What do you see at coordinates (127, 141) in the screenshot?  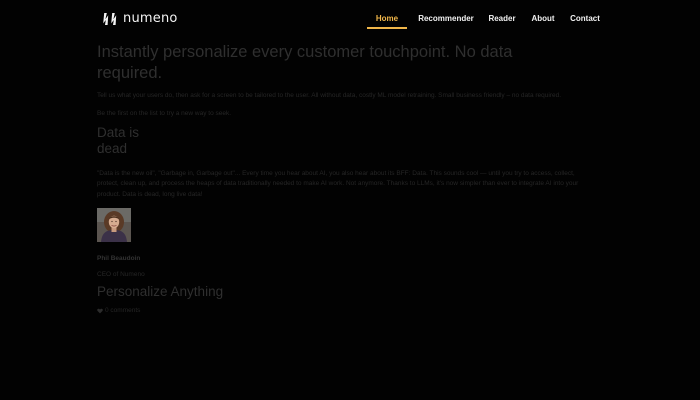 I see `post-title: Data is dead` at bounding box center [127, 141].